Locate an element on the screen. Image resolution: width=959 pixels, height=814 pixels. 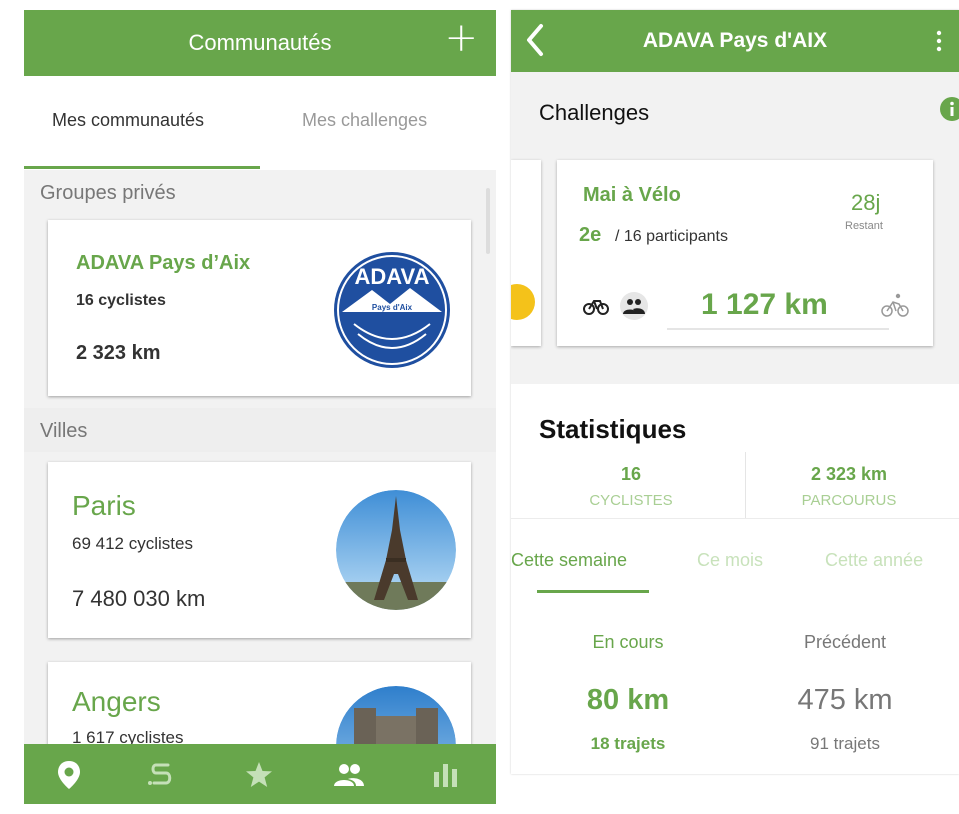
city-name: Angers is located at coordinates (116, 701).